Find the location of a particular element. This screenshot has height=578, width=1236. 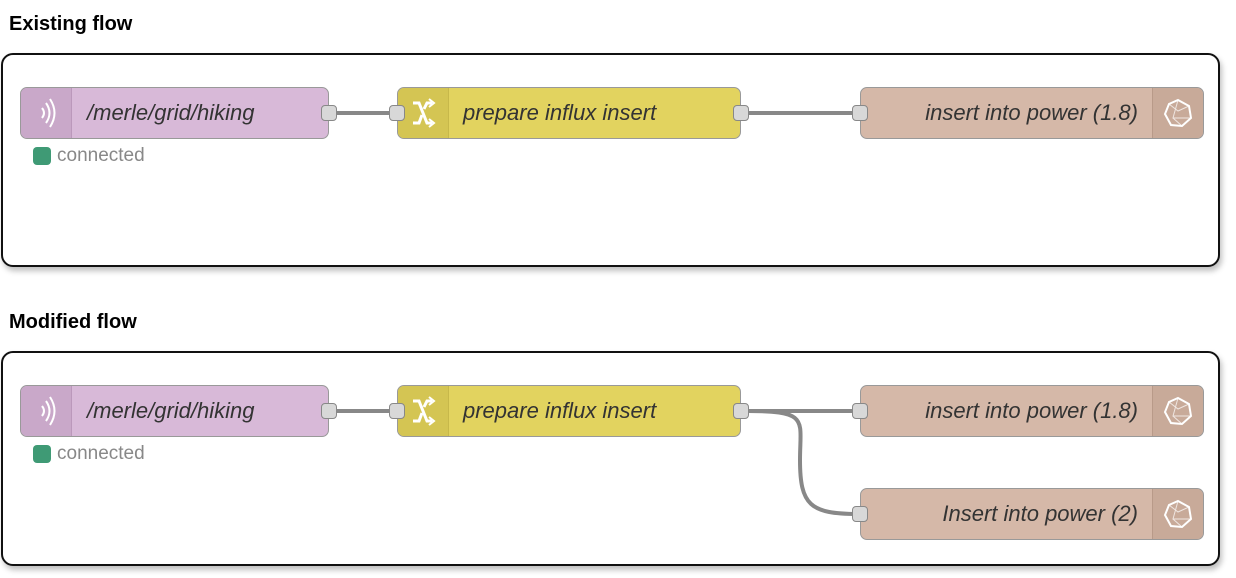

influx-node-2: Insert into power (2) is located at coordinates (1032, 514).